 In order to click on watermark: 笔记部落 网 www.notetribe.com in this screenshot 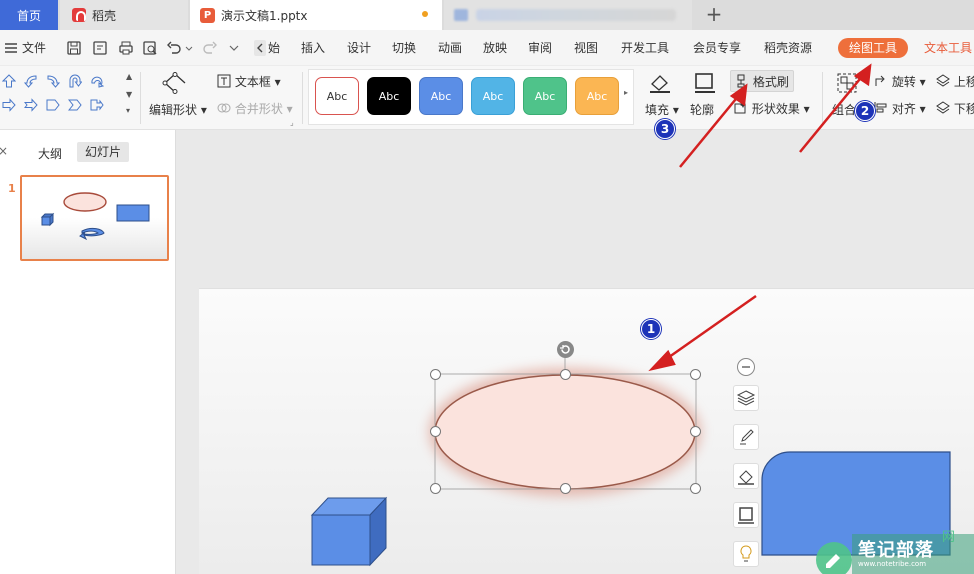, I will do `click(894, 552)`.